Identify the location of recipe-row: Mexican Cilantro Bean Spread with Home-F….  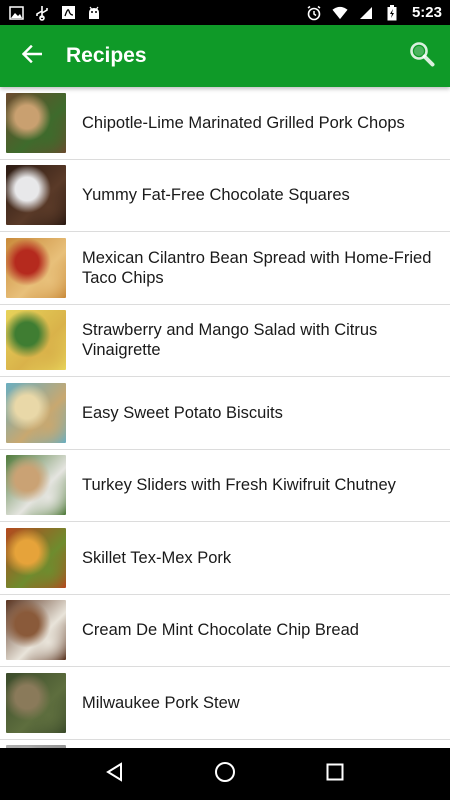
(225, 268).